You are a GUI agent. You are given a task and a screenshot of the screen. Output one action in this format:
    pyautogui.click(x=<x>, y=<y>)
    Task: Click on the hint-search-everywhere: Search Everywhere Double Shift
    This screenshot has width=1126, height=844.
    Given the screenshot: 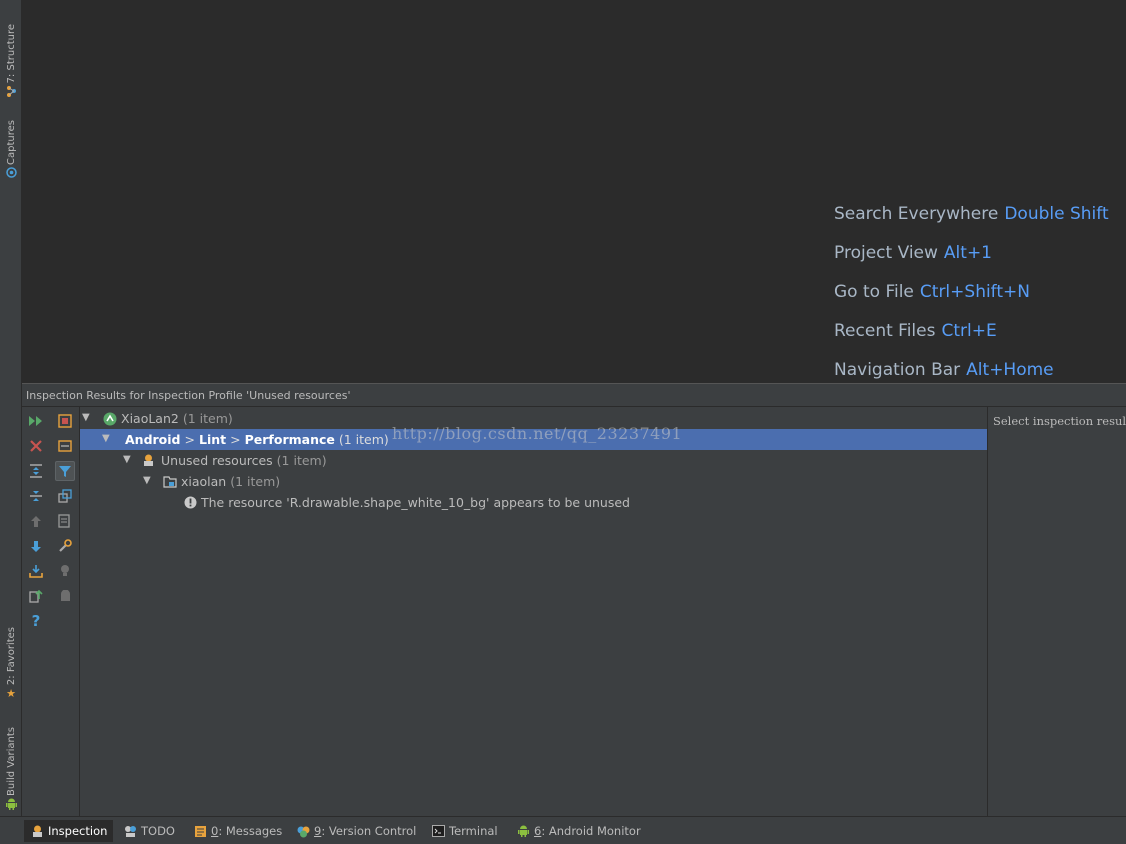 What is the action you would take?
    pyautogui.click(x=971, y=214)
    